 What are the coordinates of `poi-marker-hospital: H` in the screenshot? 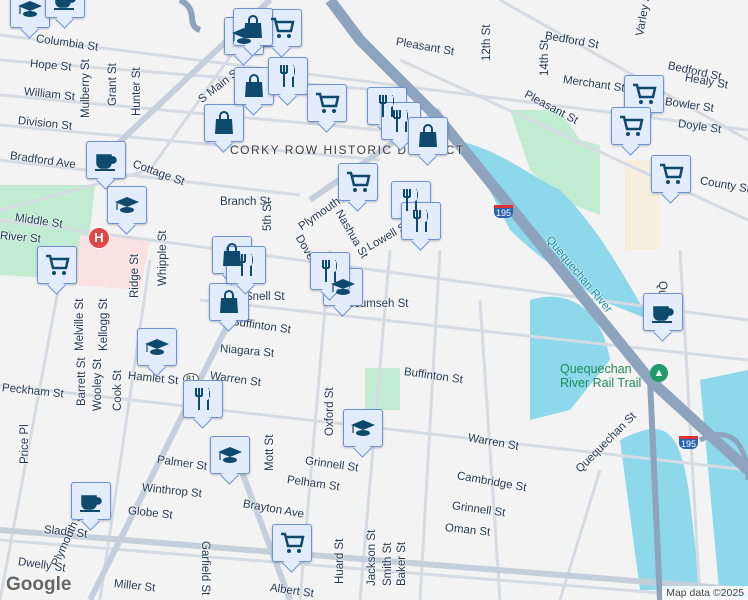 It's located at (99, 238).